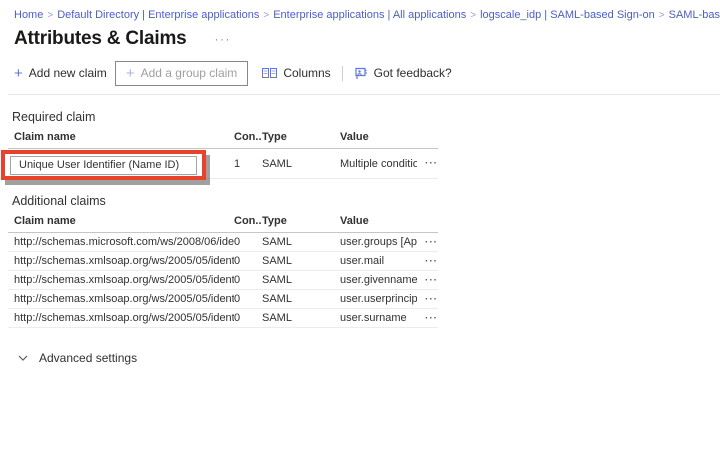 The height and width of the screenshot is (458, 720). What do you see at coordinates (342, 73) in the screenshot?
I see `toolbar-divider` at bounding box center [342, 73].